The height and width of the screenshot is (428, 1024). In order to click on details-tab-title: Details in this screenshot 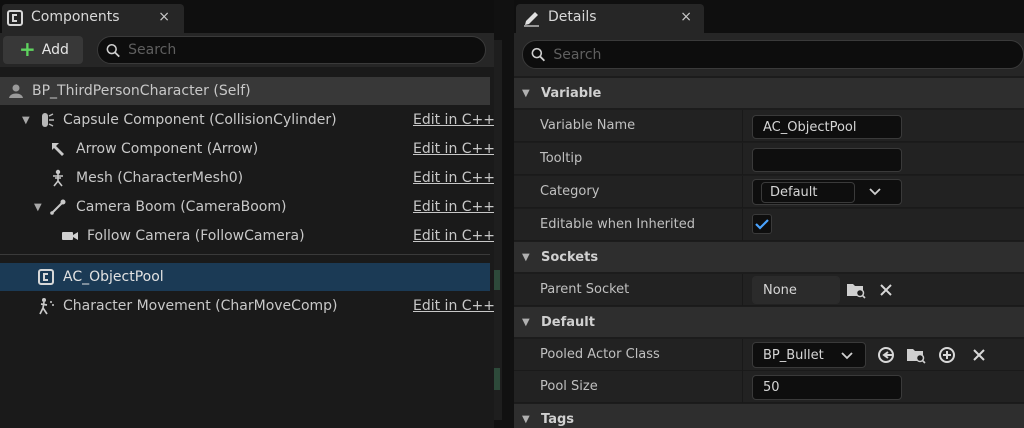, I will do `click(572, 17)`.